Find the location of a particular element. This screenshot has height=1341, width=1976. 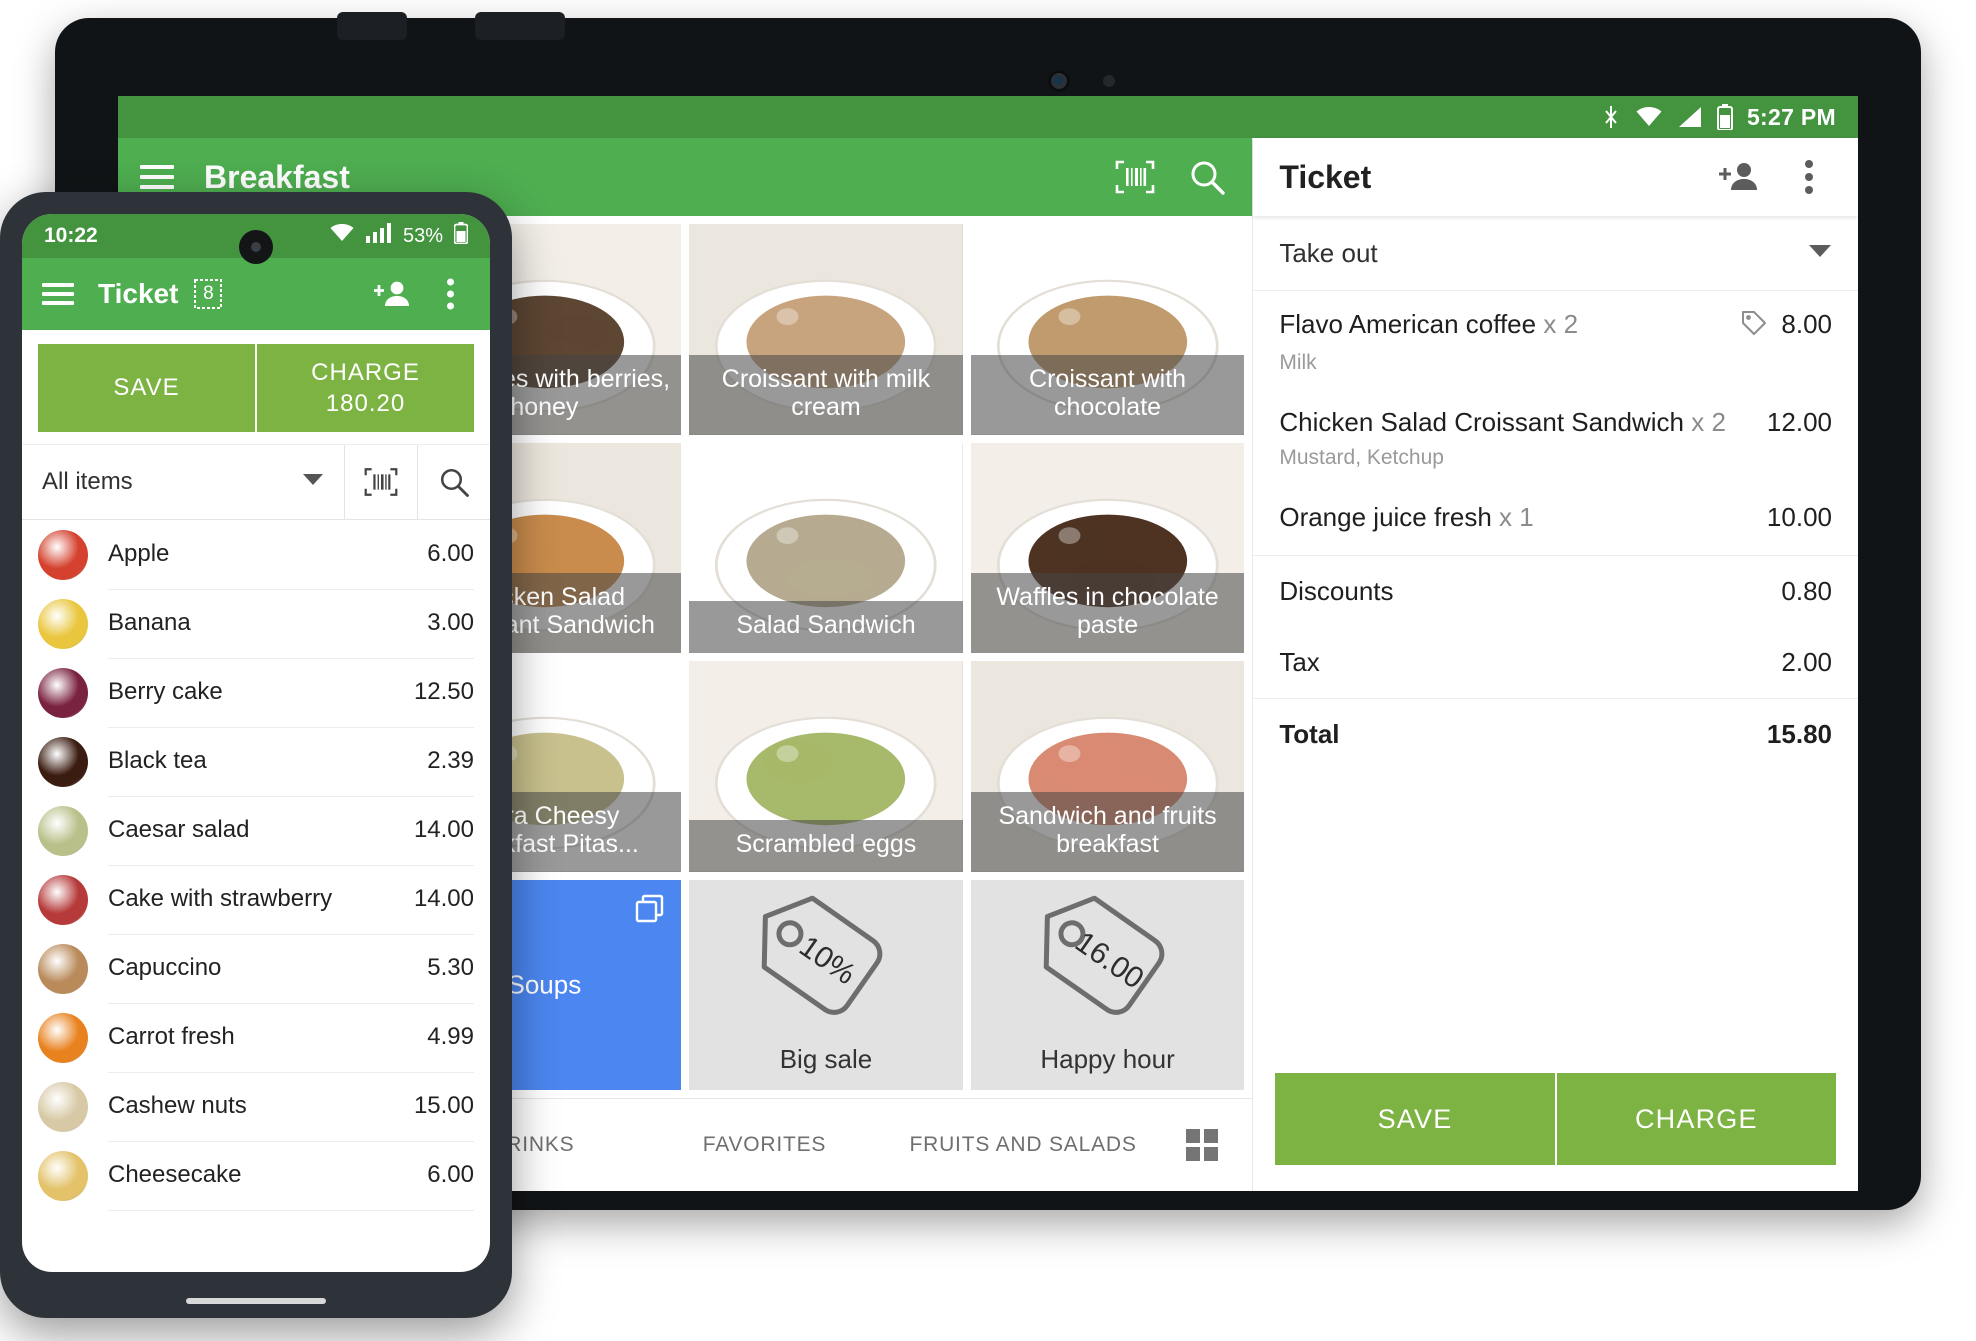

phone-home-indicator is located at coordinates (256, 1301).